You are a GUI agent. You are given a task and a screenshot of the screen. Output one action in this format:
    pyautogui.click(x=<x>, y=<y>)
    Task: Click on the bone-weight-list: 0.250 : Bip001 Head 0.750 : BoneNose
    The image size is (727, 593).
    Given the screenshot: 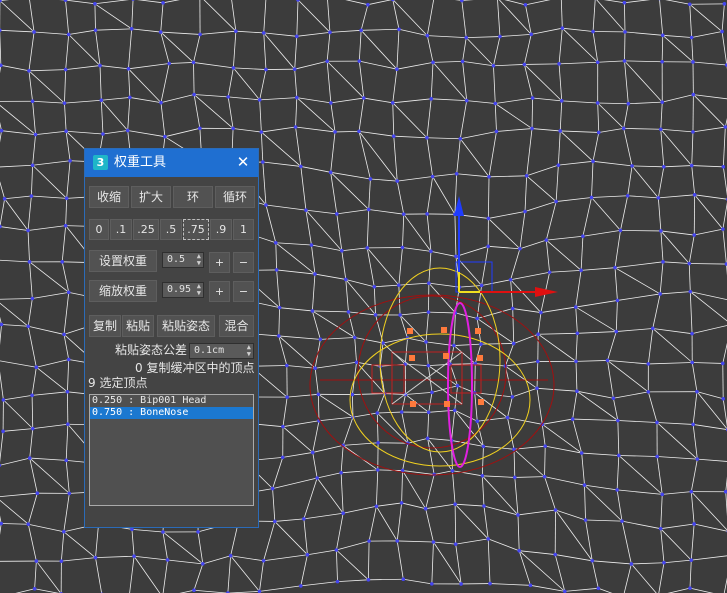 What is the action you would take?
    pyautogui.click(x=171, y=450)
    